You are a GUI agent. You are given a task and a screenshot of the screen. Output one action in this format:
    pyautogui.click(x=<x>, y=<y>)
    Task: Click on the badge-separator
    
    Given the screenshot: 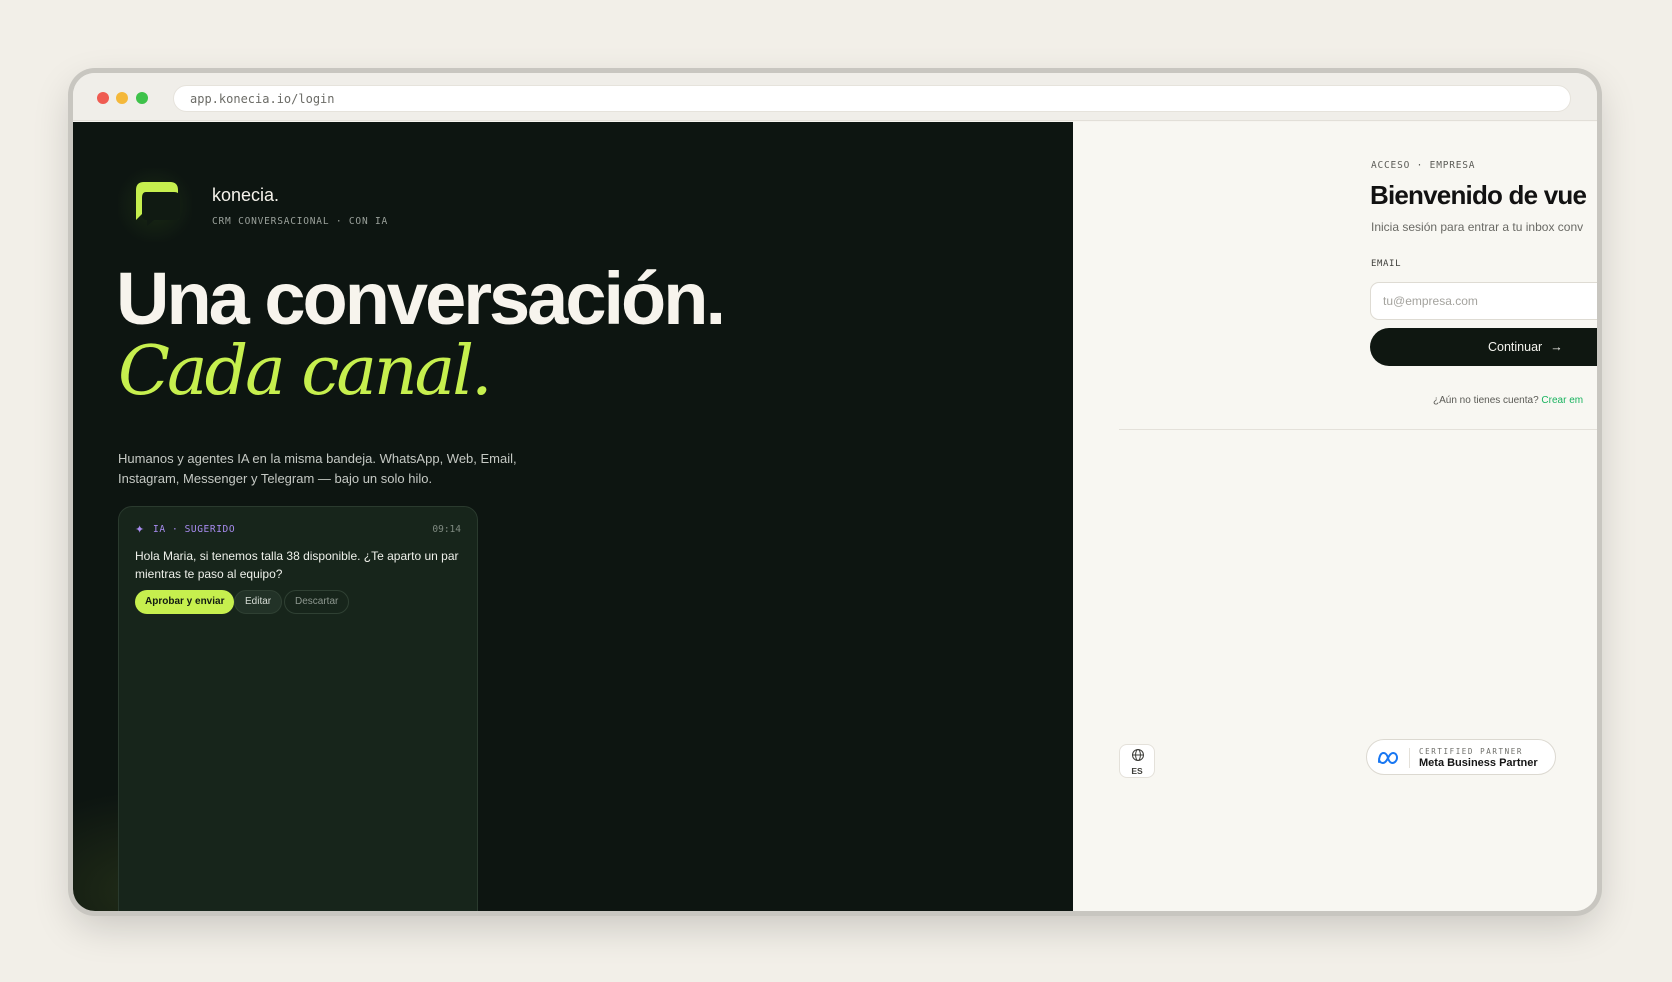 What is the action you would take?
    pyautogui.click(x=1409, y=758)
    